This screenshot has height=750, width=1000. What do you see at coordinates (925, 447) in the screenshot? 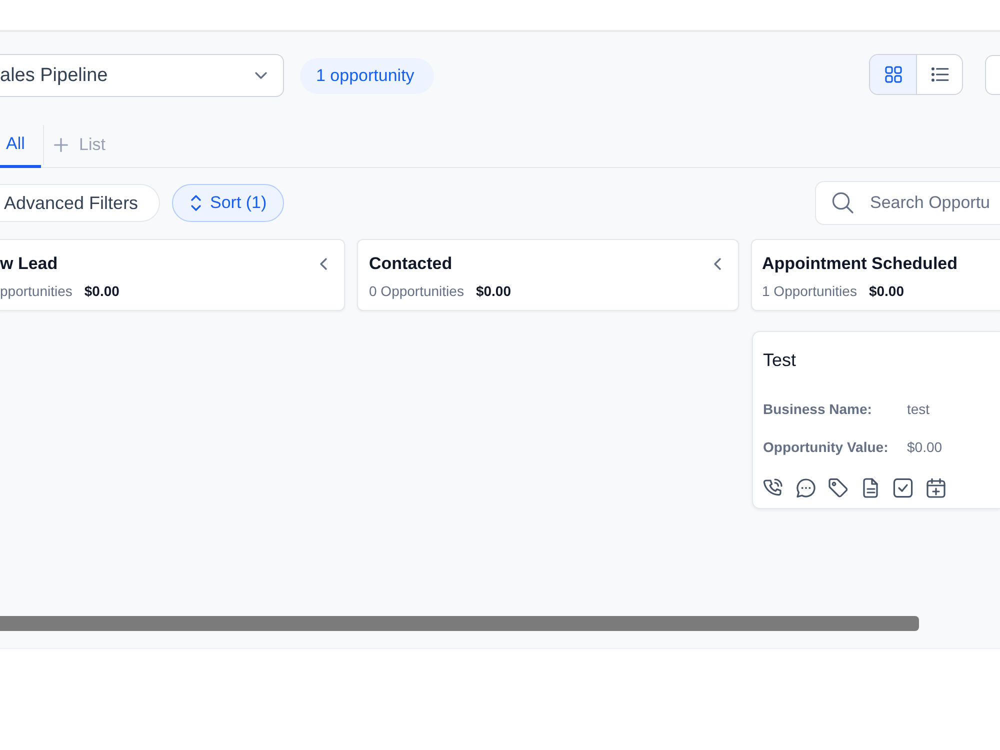
I see `field-value: $0.00` at bounding box center [925, 447].